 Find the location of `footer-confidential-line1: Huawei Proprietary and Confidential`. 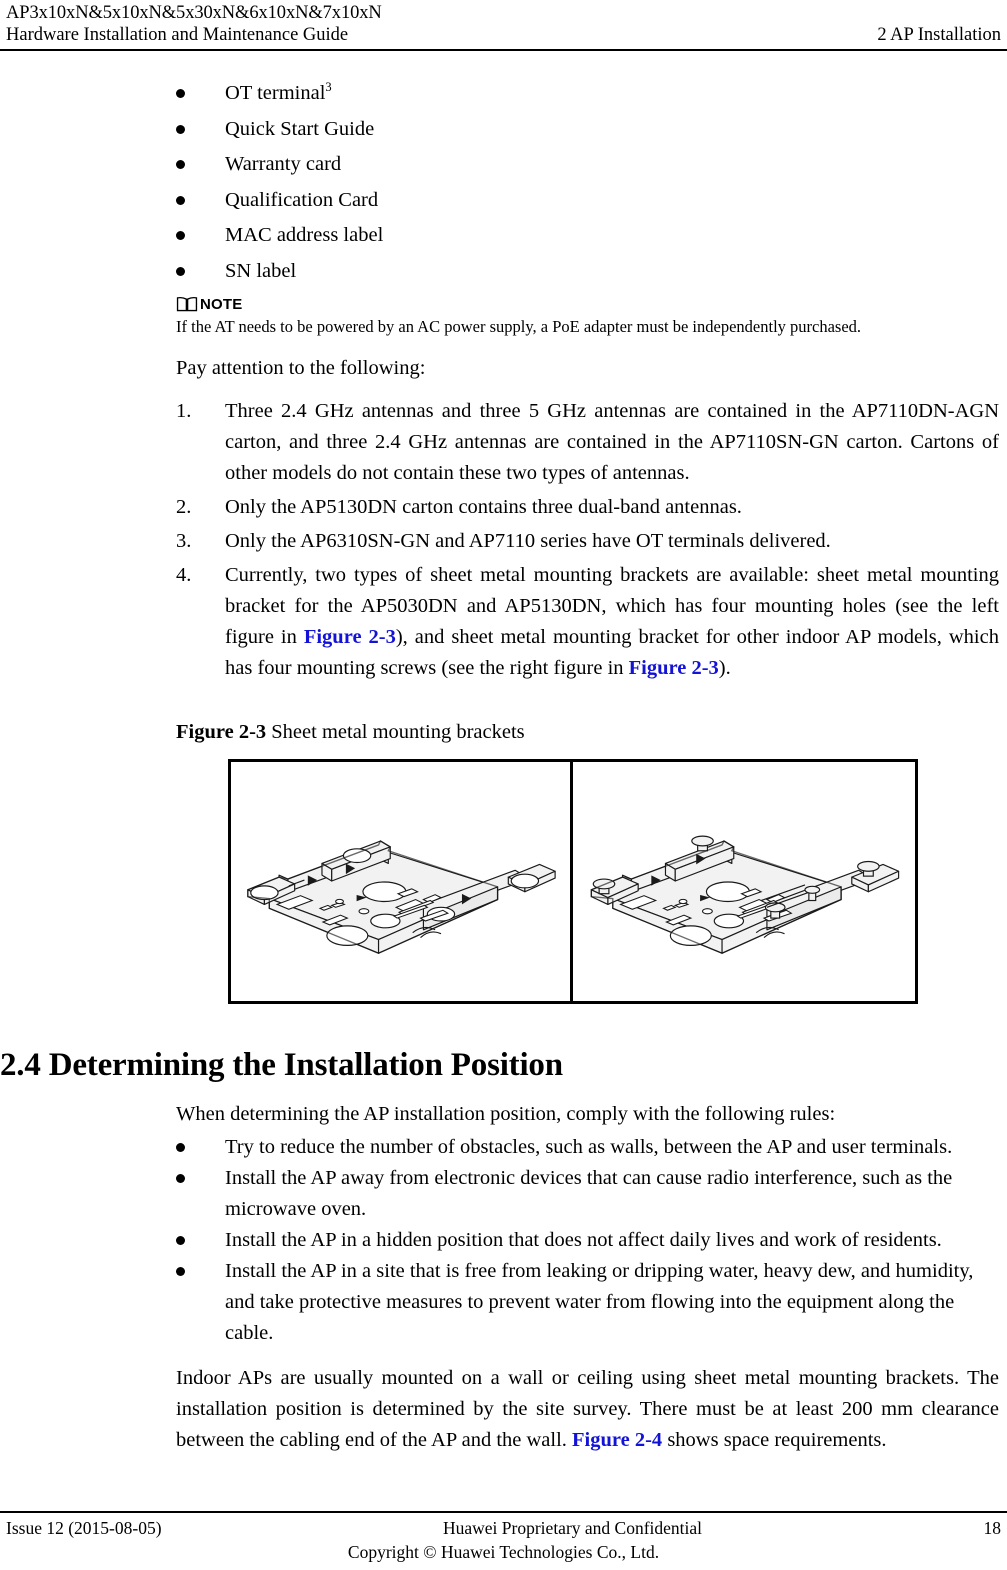

footer-confidential-line1: Huawei Proprietary and Confidential is located at coordinates (573, 1528).